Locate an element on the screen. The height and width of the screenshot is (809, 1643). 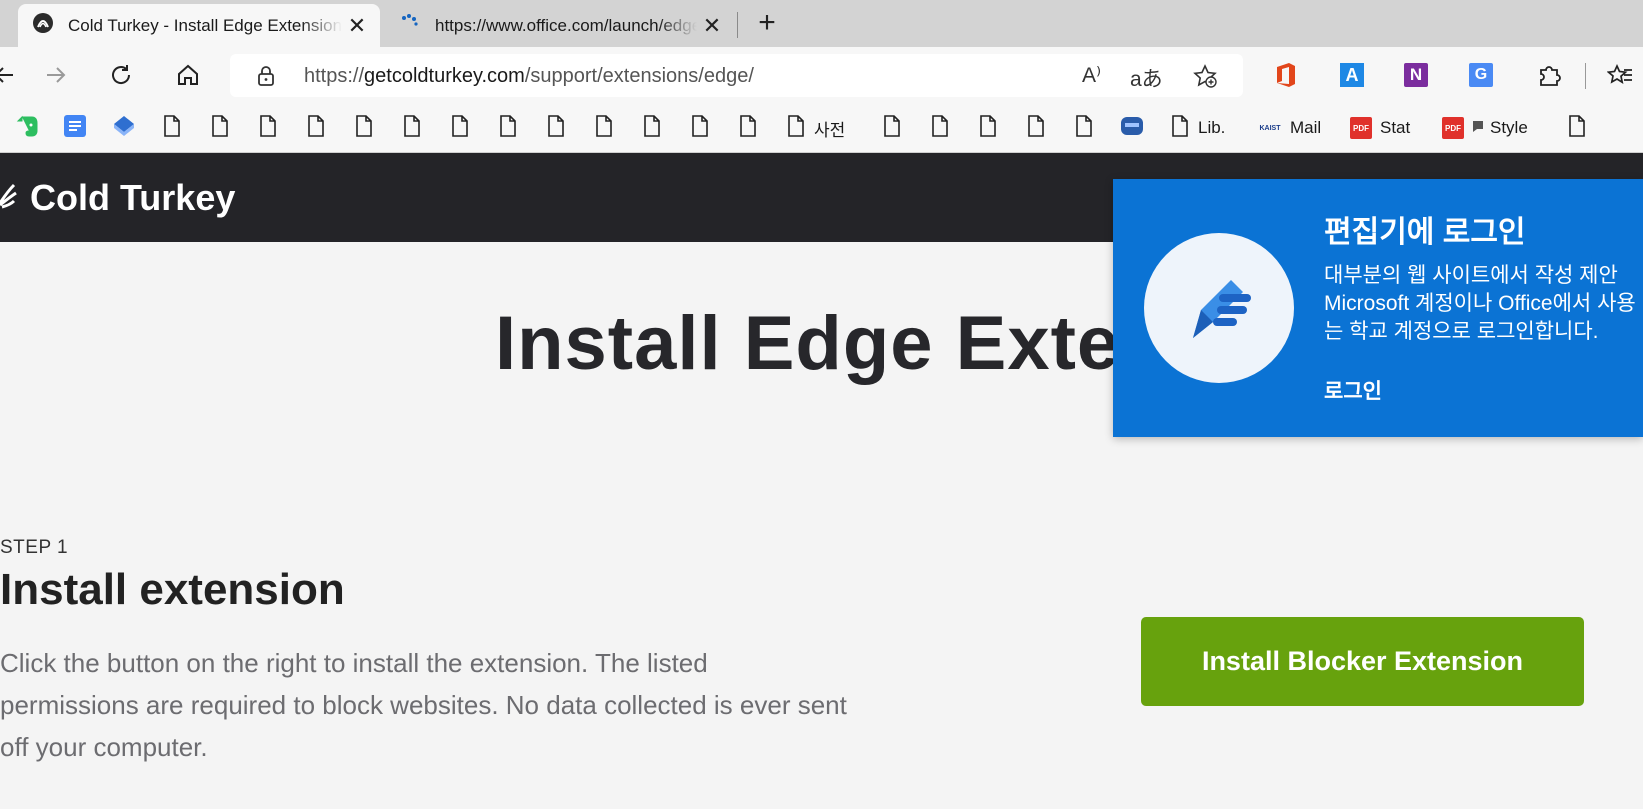
brand-logo: Cold Turkey is located at coordinates (117, 197).